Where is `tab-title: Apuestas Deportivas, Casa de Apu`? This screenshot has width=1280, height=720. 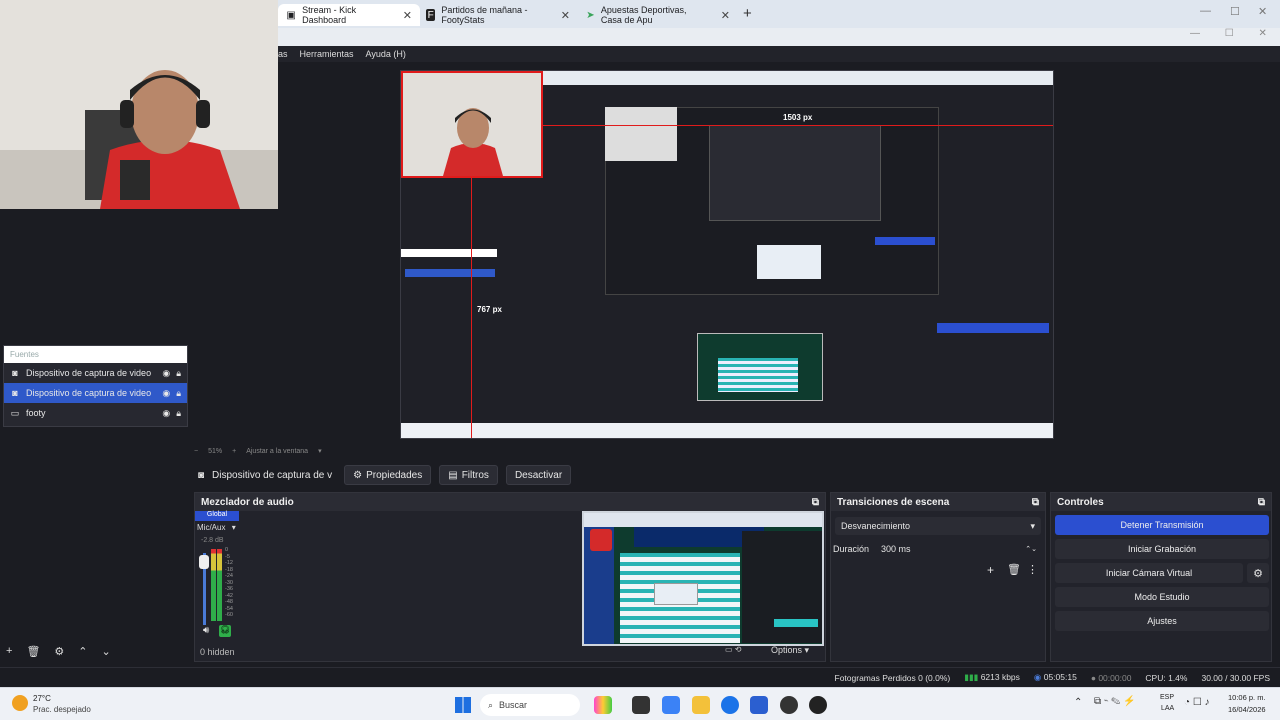
tab-title: Apuestas Deportivas, Casa de Apu is located at coordinates (643, 15).